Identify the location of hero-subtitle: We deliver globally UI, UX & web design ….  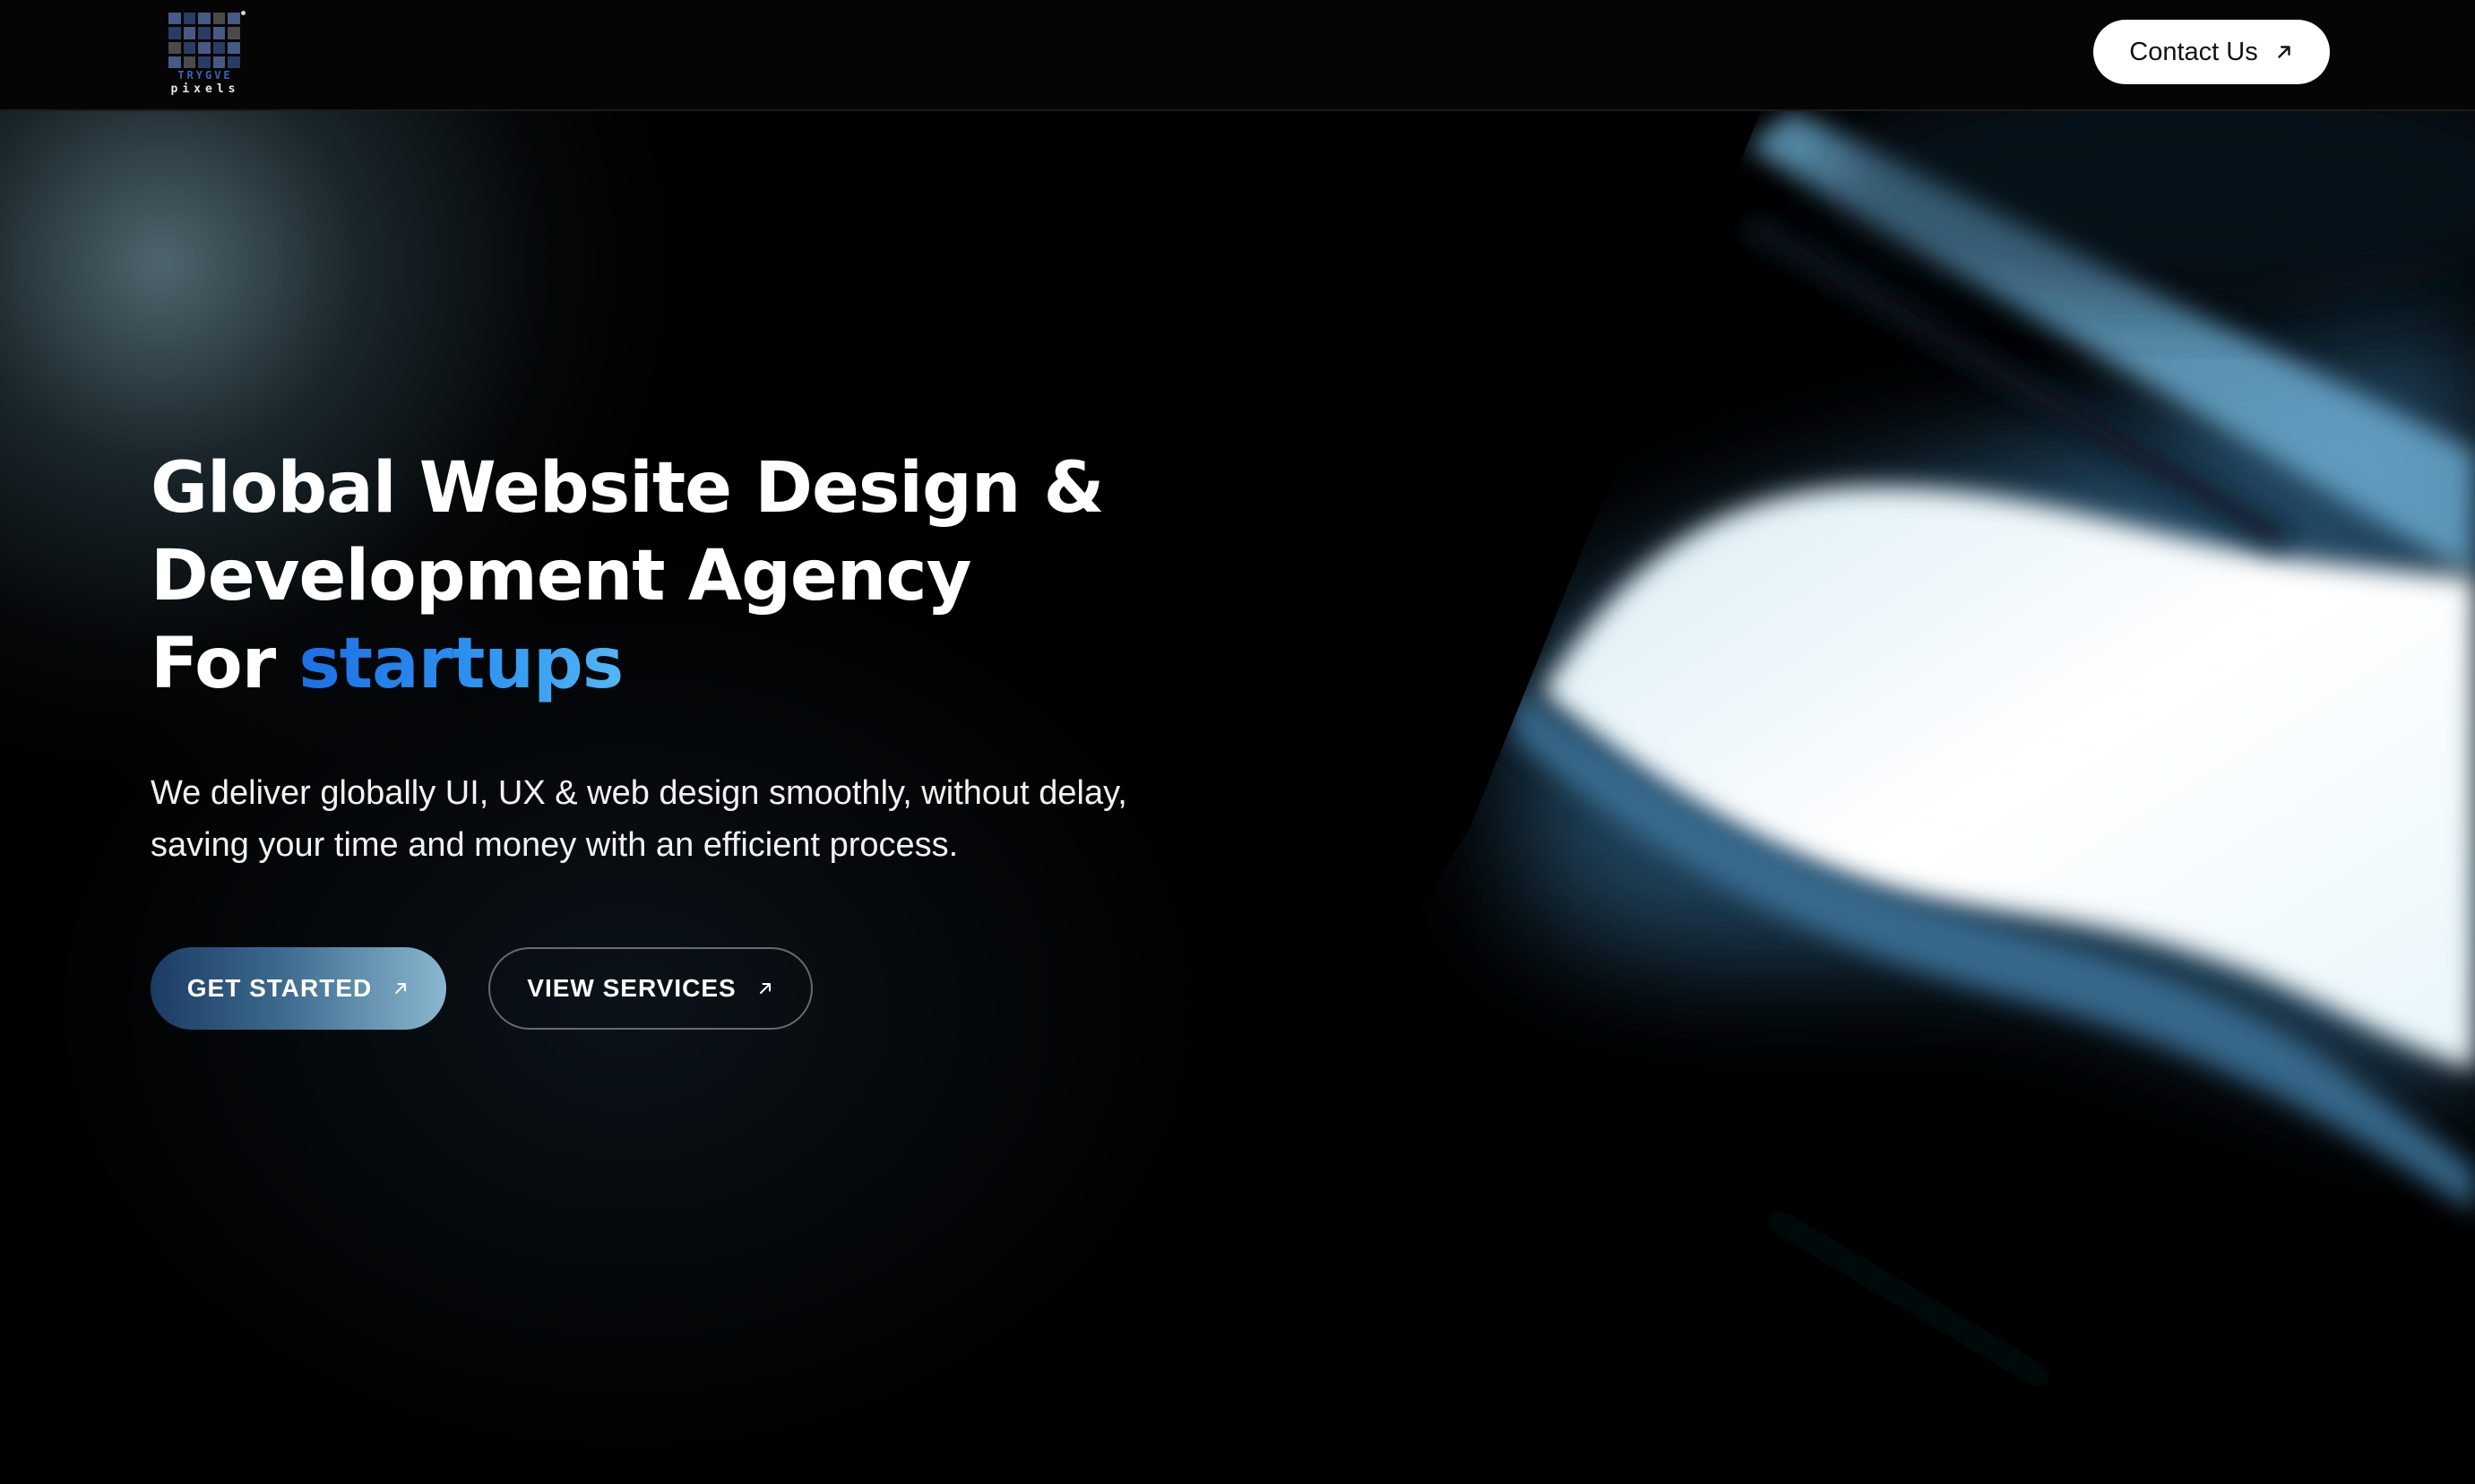
(706, 819).